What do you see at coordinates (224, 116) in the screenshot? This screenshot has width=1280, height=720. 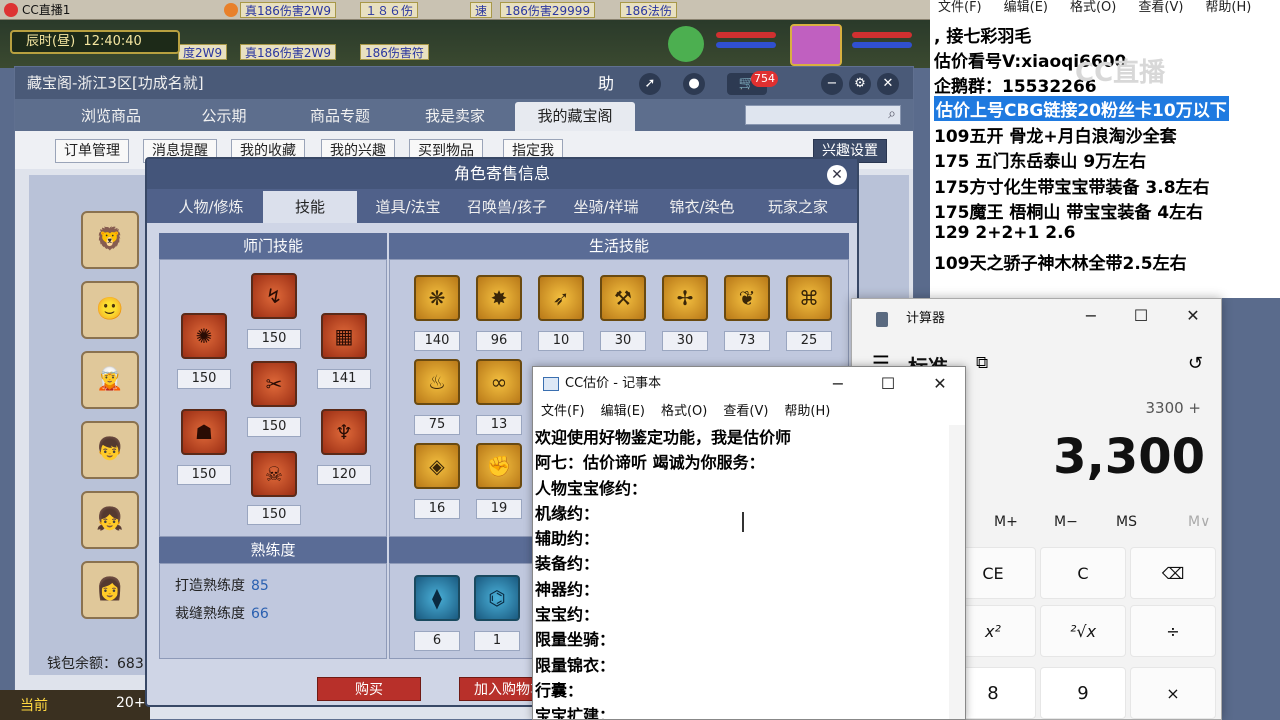 I see `tab-publicity: 公示期` at bounding box center [224, 116].